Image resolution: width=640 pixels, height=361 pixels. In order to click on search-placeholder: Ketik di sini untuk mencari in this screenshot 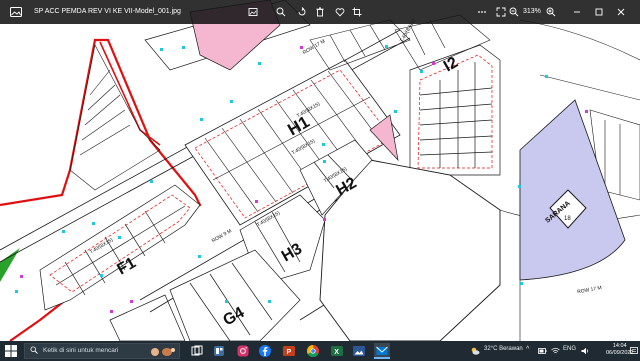, I will do `click(81, 350)`.